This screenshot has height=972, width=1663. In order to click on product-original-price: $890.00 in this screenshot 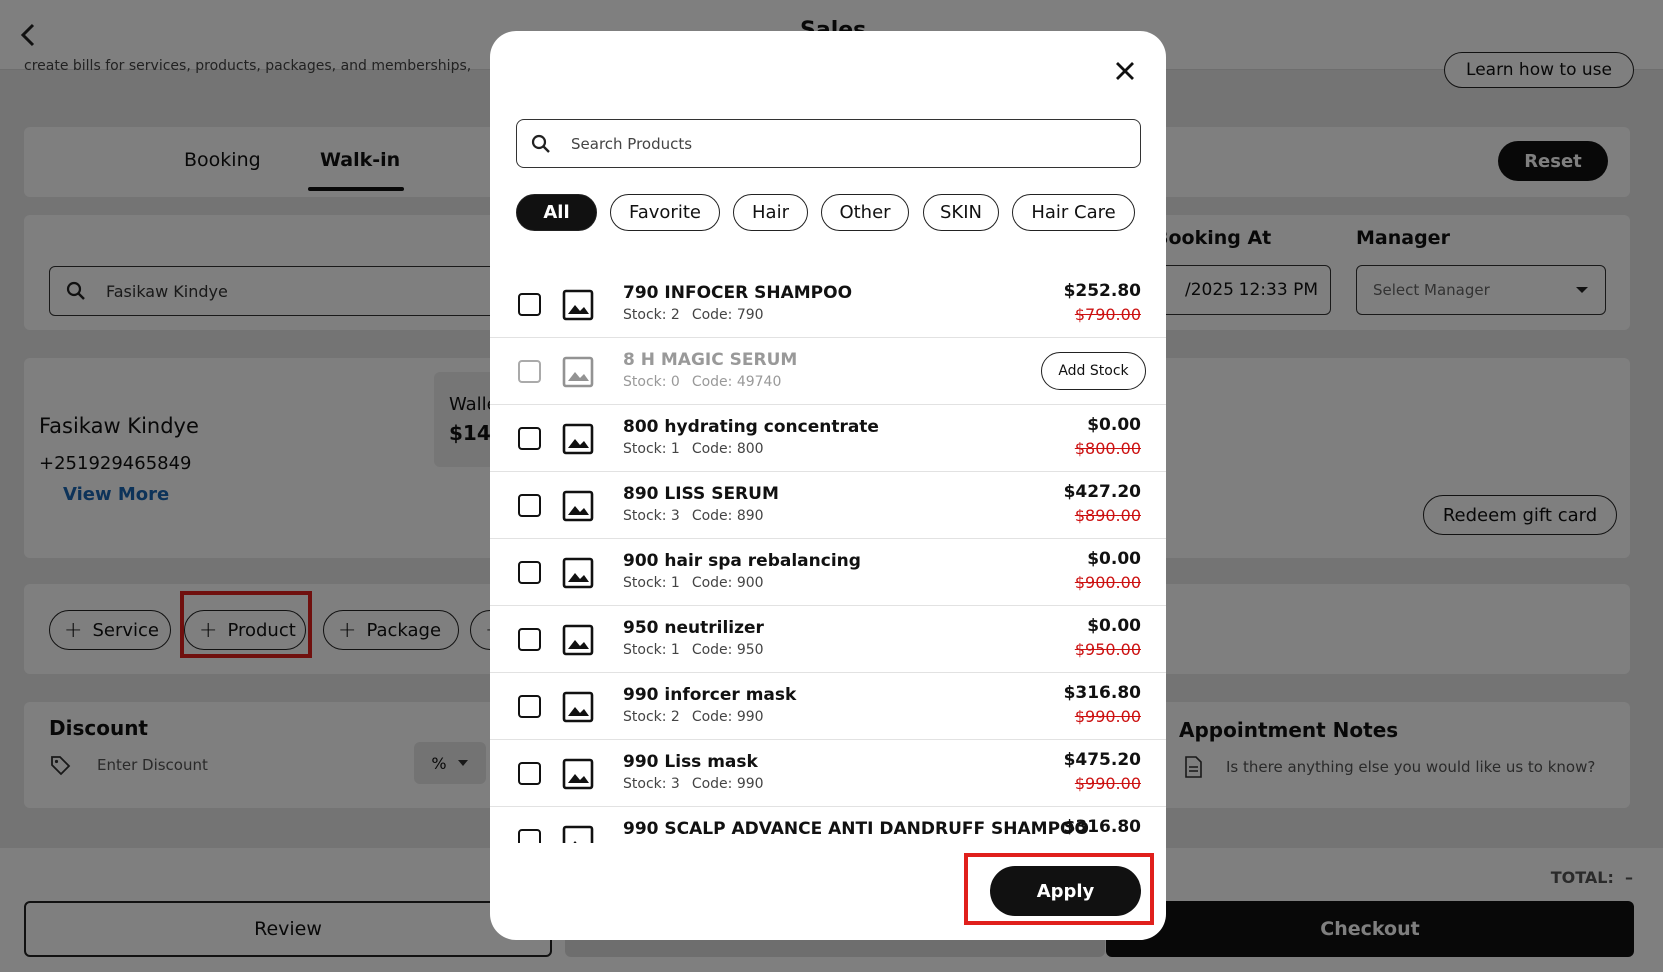, I will do `click(1107, 515)`.